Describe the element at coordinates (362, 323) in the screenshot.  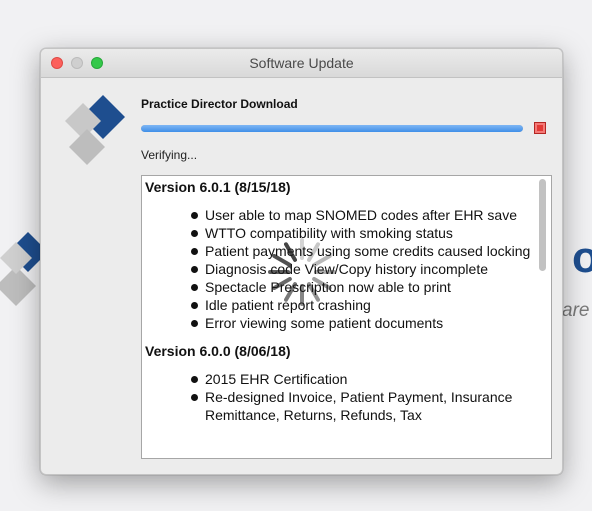
I see `list-item: Error viewing some patient documents` at that location.